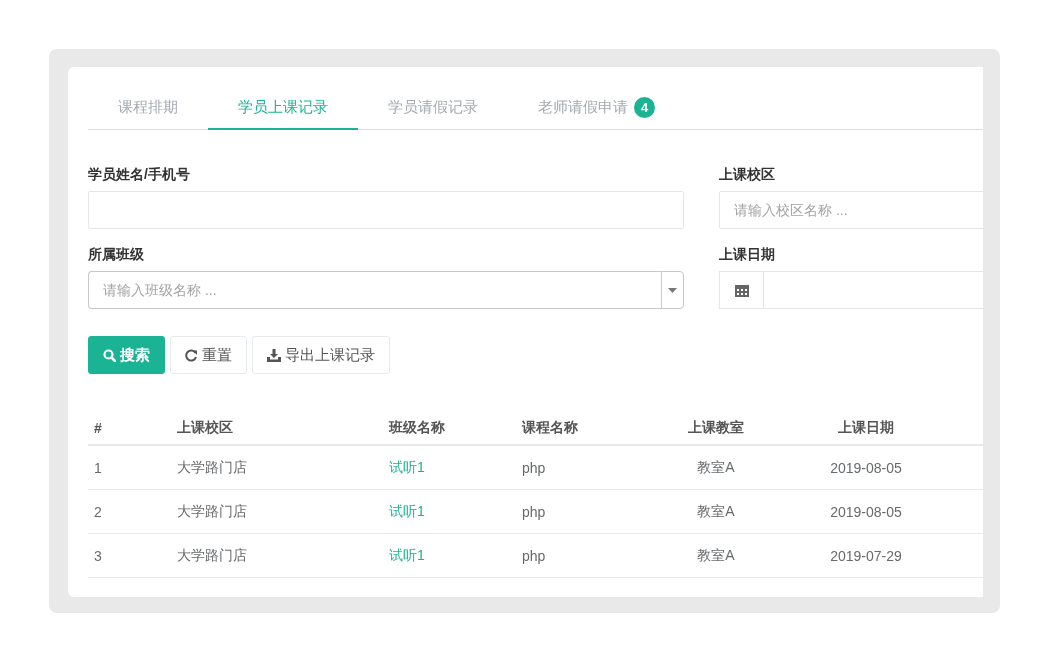 This screenshot has height=664, width=1050. Describe the element at coordinates (644, 107) in the screenshot. I see `count-badge: 4` at that location.